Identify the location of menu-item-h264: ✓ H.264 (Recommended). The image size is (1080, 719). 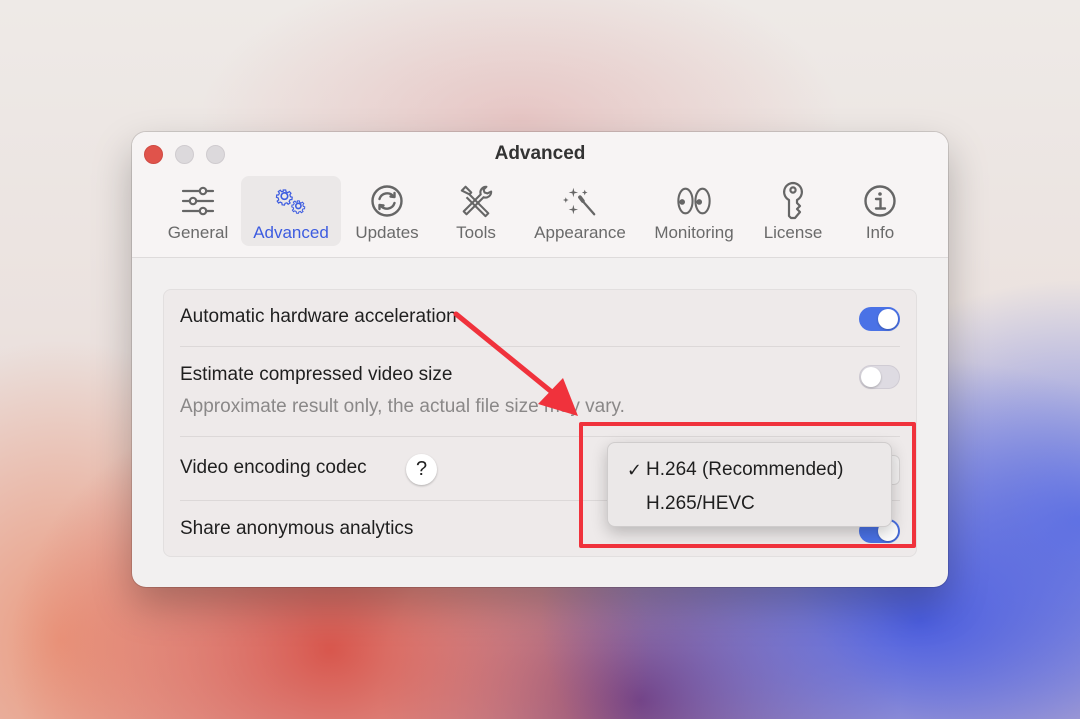
(749, 470).